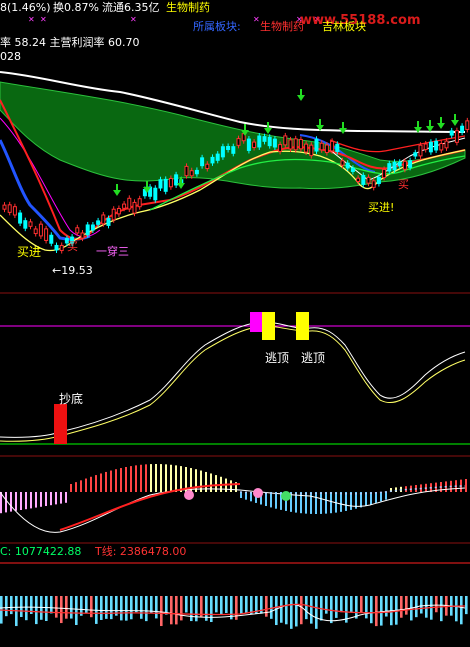 The width and height of the screenshot is (470, 647). What do you see at coordinates (344, 26) in the screenshot?
I see `block-label: 吉林板块` at bounding box center [344, 26].